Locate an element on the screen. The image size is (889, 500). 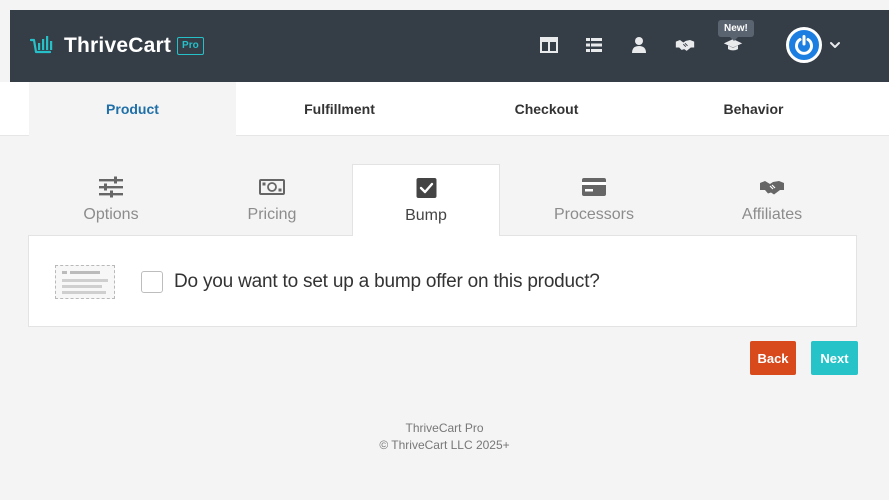
new-badge: New! is located at coordinates (736, 30).